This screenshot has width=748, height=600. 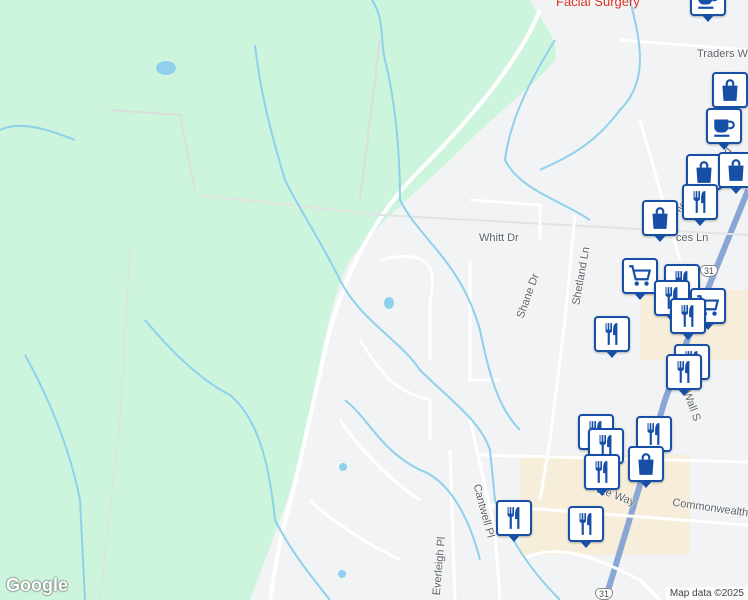 What do you see at coordinates (692, 238) in the screenshot?
I see `street-label: ces Ln` at bounding box center [692, 238].